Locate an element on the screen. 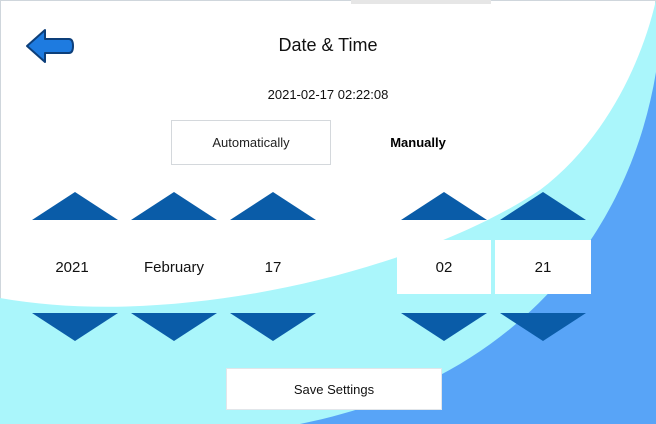  day-up-button is located at coordinates (273, 206).